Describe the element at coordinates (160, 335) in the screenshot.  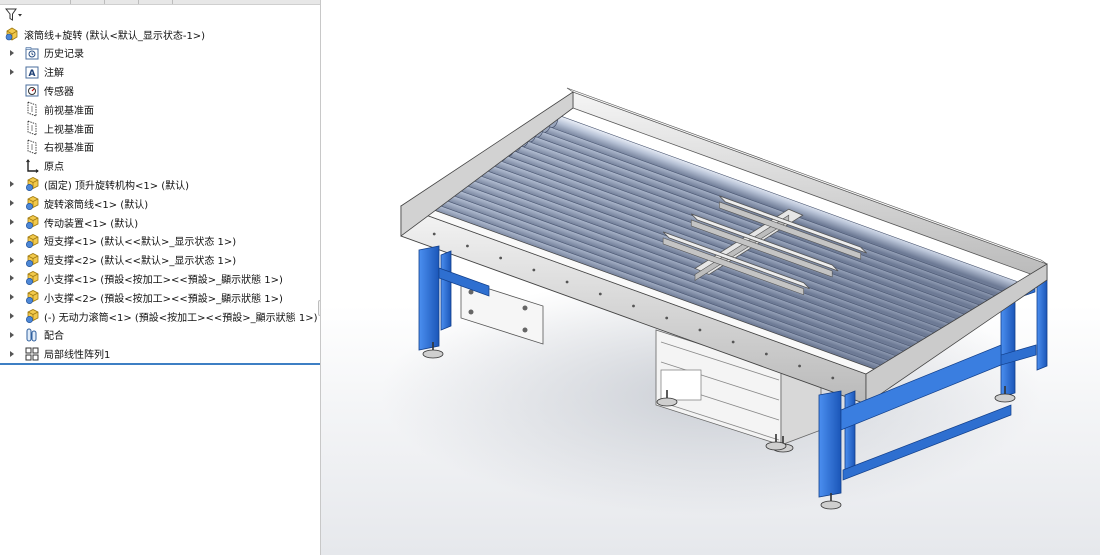
I see `tree-item: 配合` at that location.